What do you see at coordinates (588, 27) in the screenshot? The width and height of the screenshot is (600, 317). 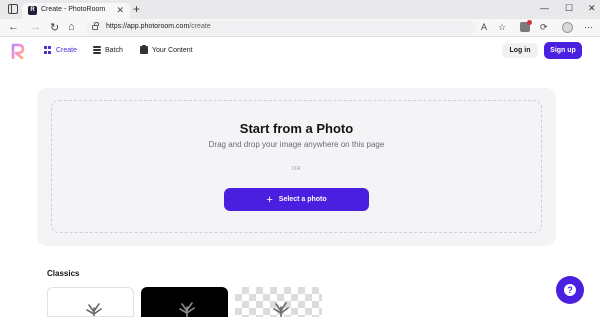 I see `more-menu-icon: ⋯` at bounding box center [588, 27].